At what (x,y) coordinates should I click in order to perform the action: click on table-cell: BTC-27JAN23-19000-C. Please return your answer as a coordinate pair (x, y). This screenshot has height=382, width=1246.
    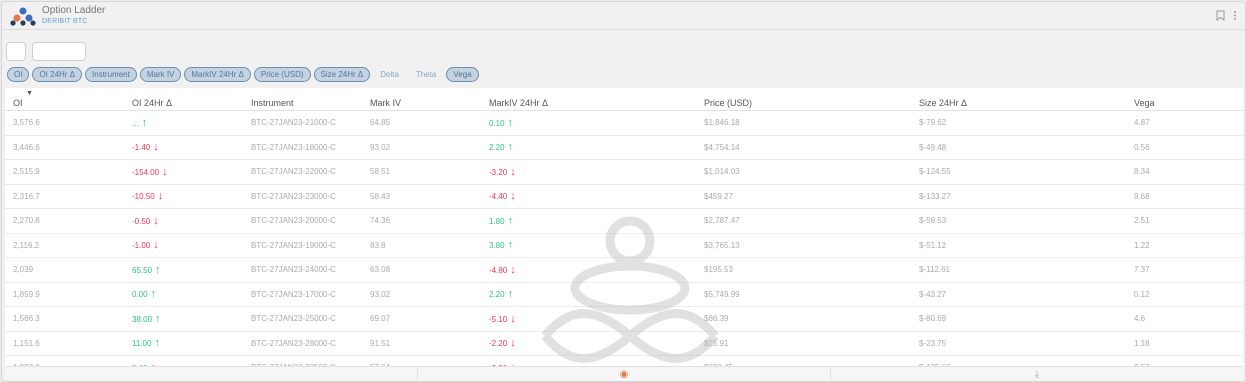
    Looking at the image, I should click on (302, 245).